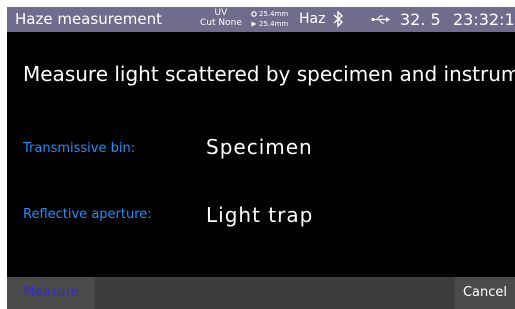 This screenshot has height=309, width=515. Describe the element at coordinates (254, 14) in the screenshot. I see `circle-icon` at that location.